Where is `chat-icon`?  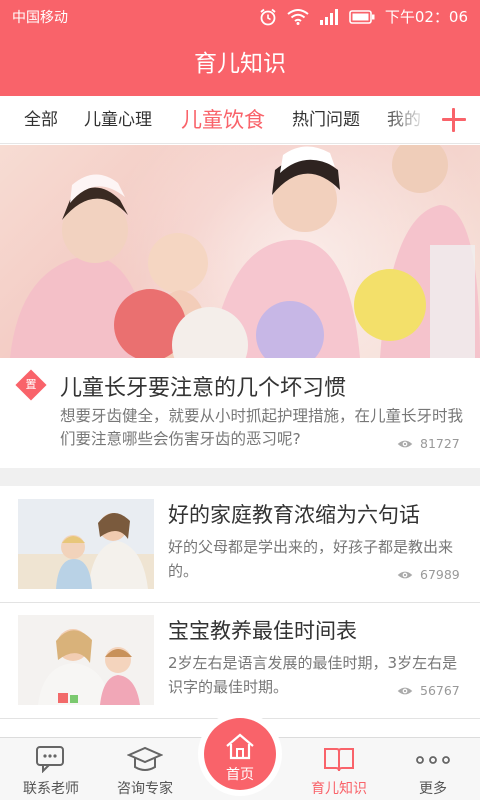 chat-icon is located at coordinates (50, 759).